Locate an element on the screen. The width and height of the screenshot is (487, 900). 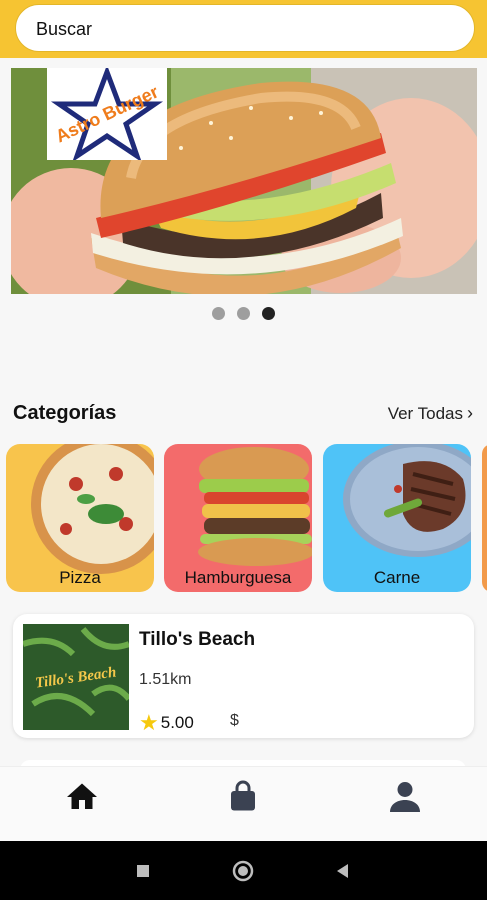
recents-button is located at coordinates (143, 871).